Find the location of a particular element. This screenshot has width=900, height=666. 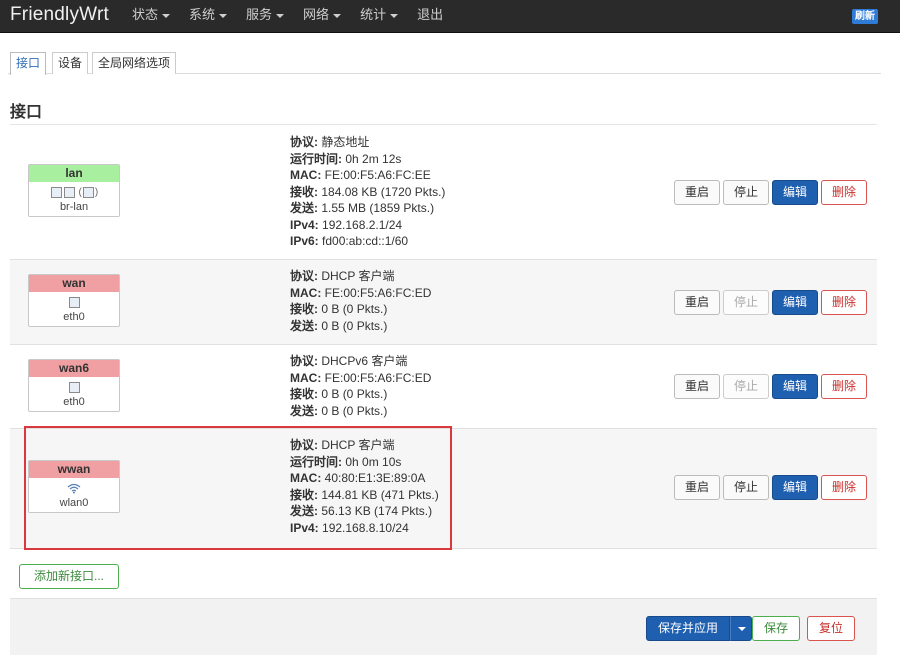

refresh-button: 刷新 is located at coordinates (865, 16).